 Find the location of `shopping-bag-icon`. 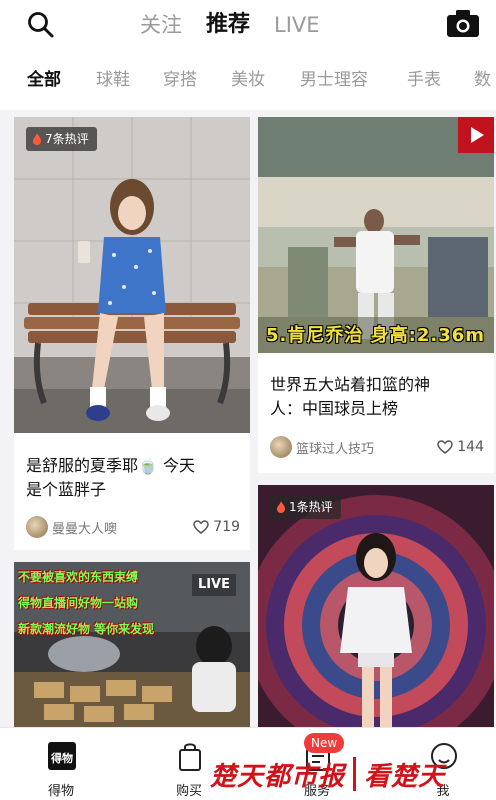

shopping-bag-icon is located at coordinates (190, 756).